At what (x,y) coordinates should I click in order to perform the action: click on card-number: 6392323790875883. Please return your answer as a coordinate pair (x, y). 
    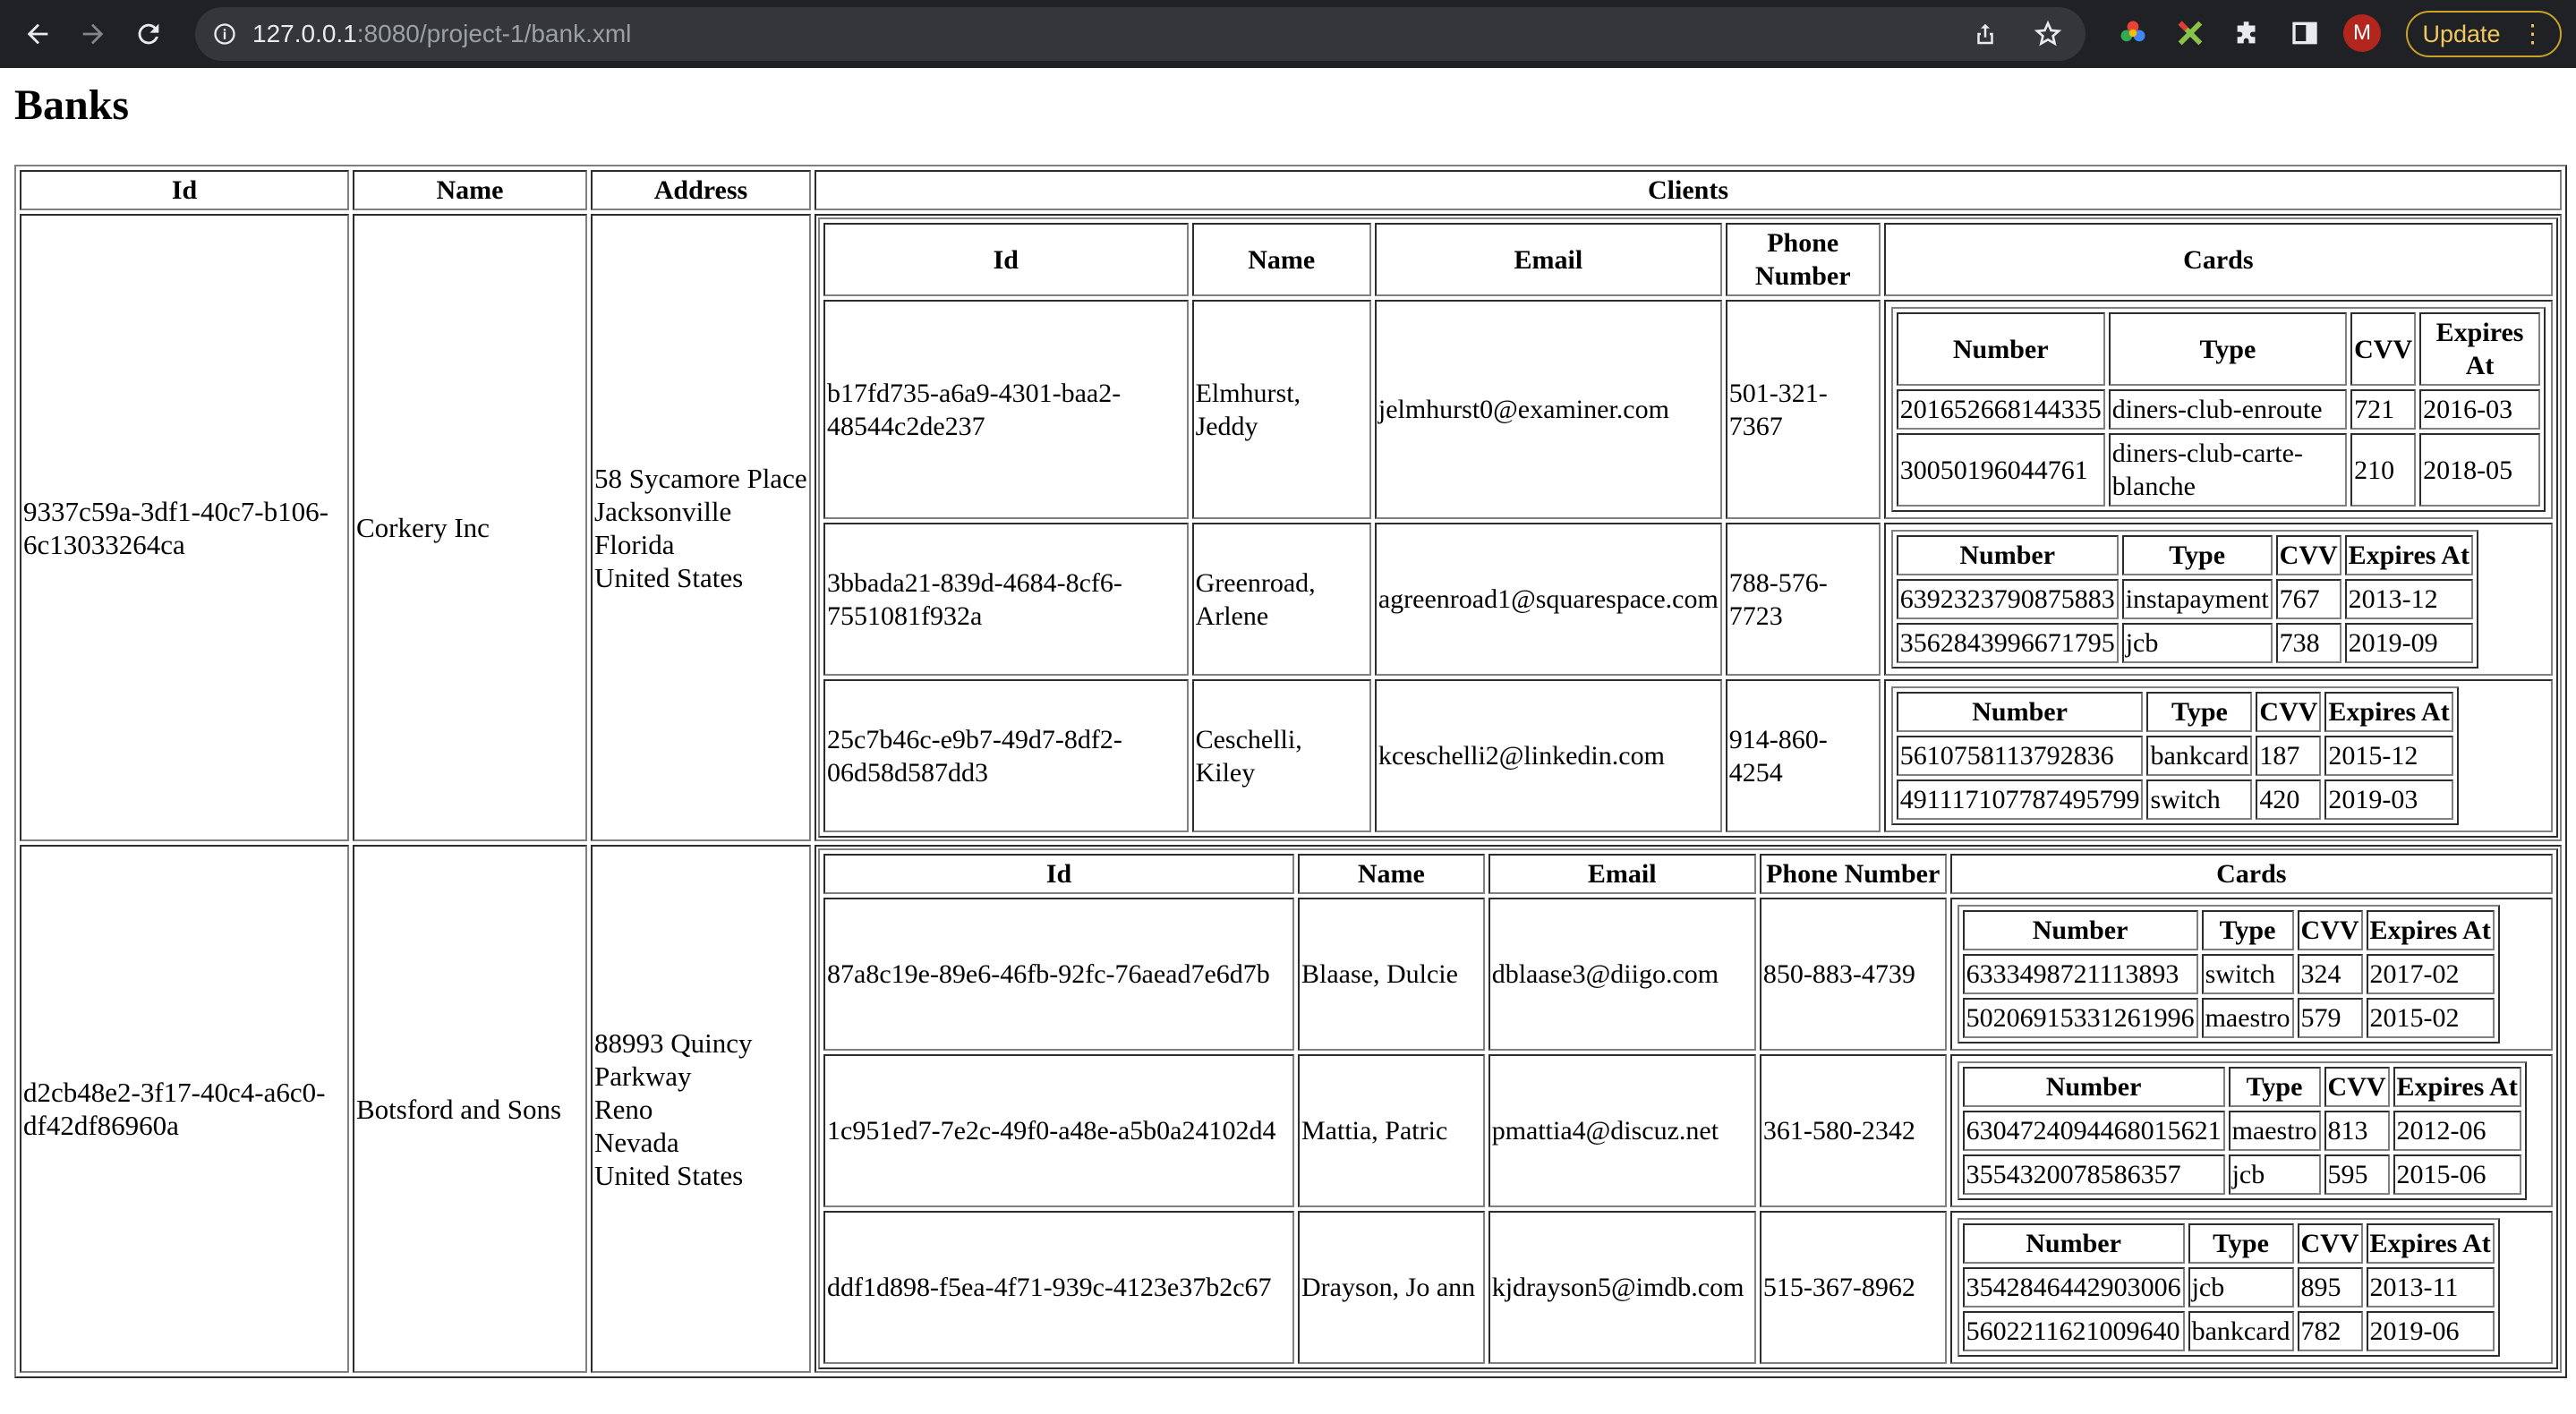
    Looking at the image, I should click on (2007, 599).